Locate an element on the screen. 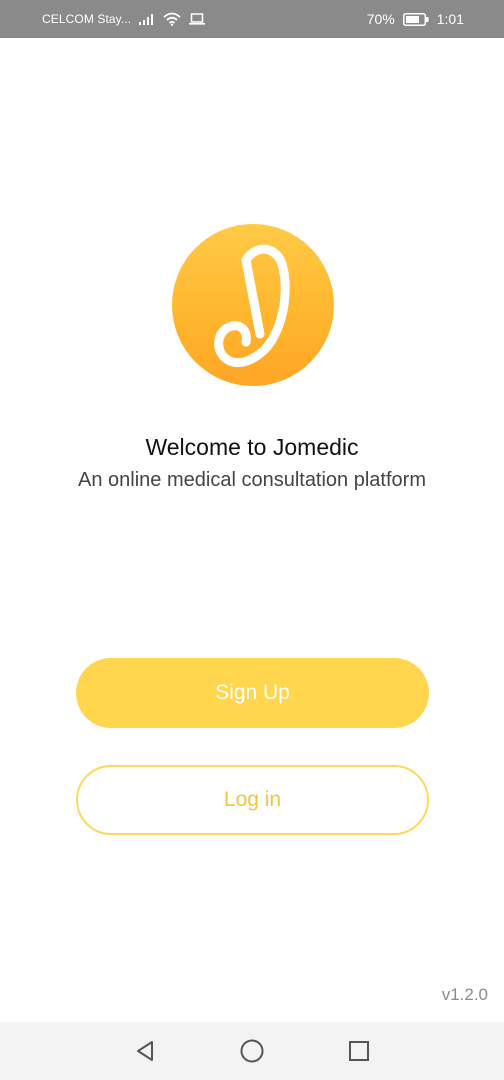 The image size is (504, 1080). home-icon is located at coordinates (252, 1051).